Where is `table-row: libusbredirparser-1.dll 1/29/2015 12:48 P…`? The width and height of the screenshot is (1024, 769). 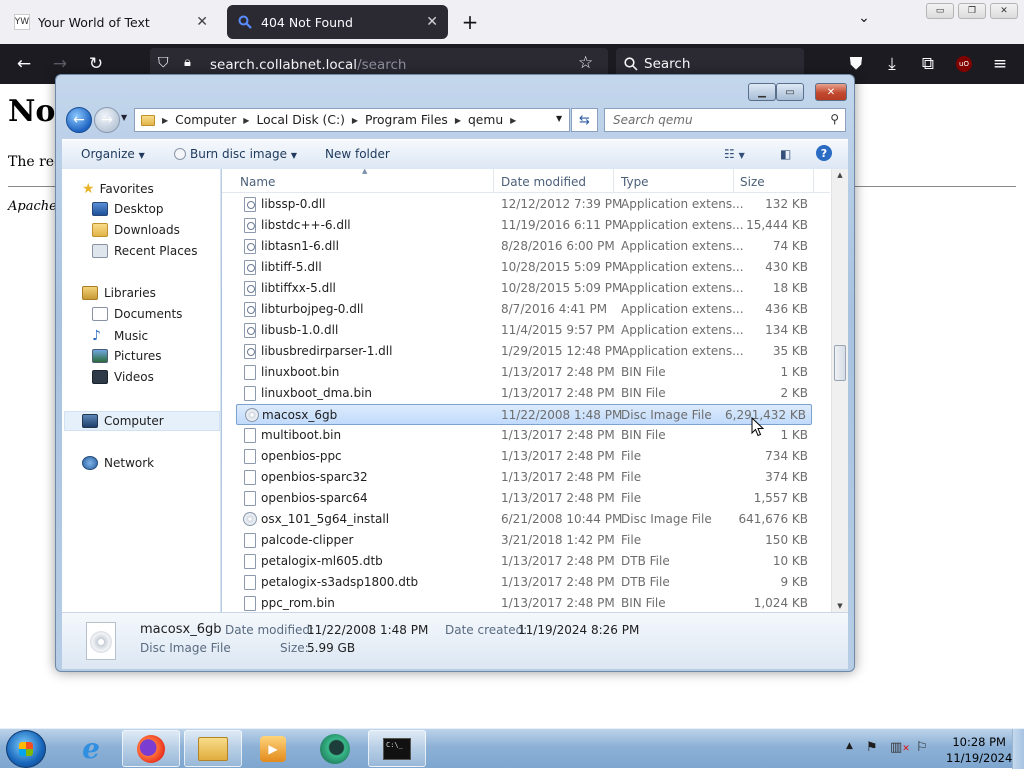 table-row: libusbredirparser-1.dll 1/29/2015 12:48 P… is located at coordinates (526, 351).